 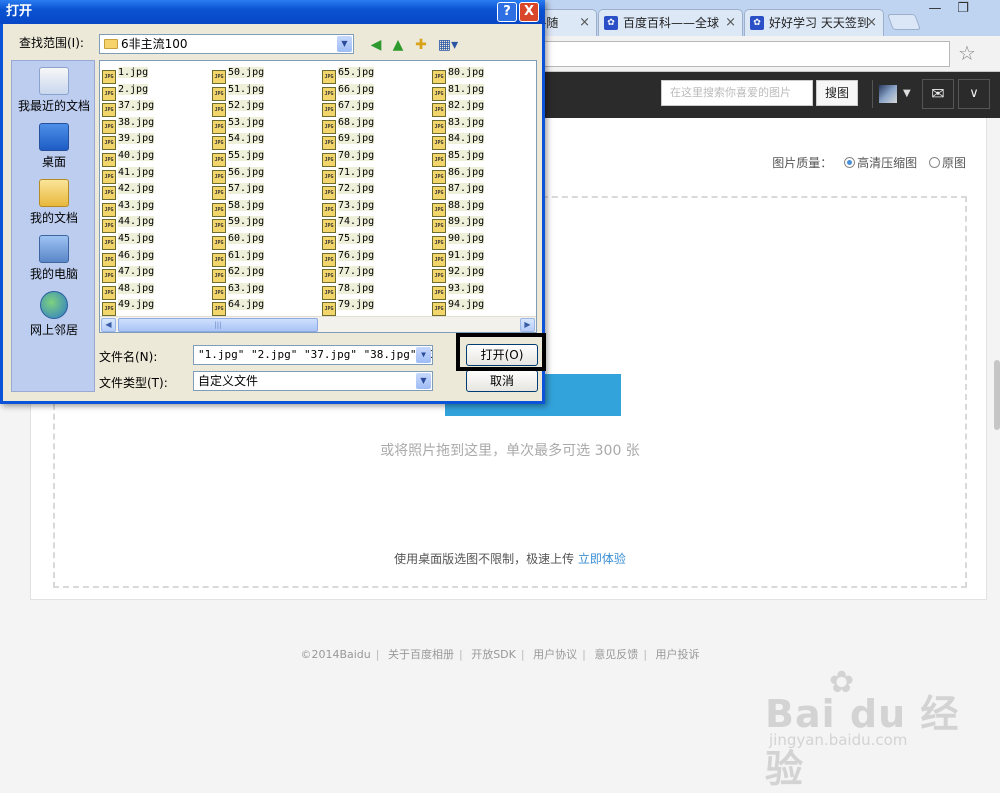 I want to click on restore-icon: ❐, so click(x=963, y=9).